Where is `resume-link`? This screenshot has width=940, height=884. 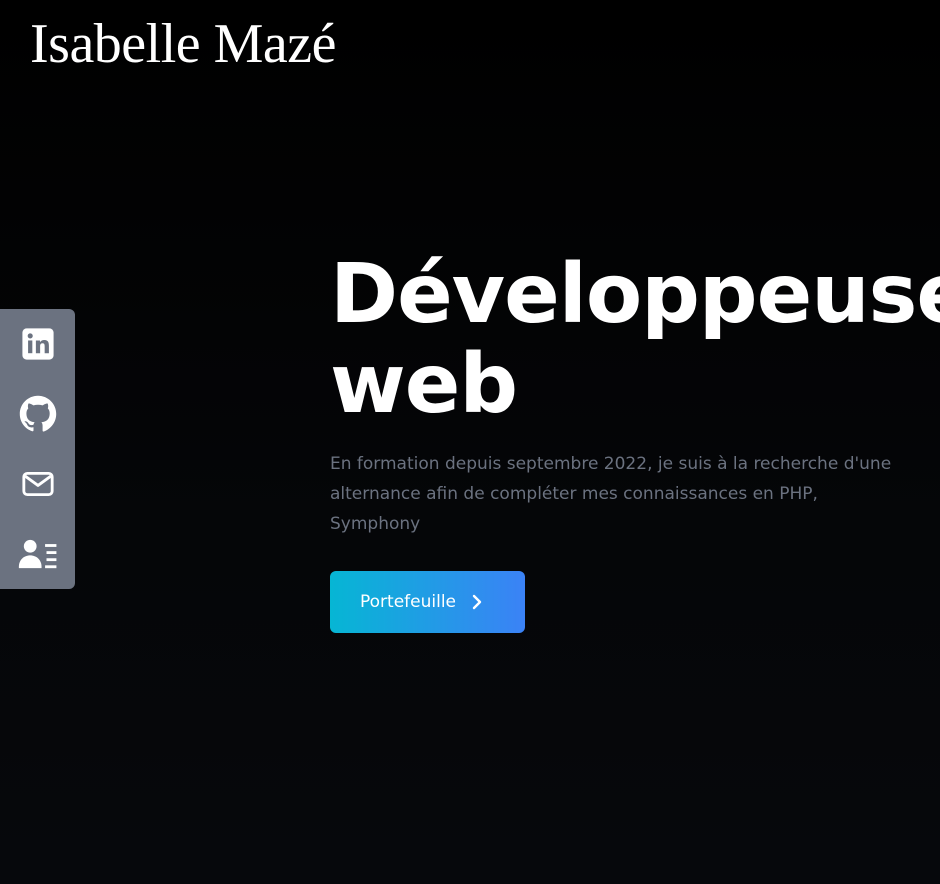
resume-link is located at coordinates (38, 554).